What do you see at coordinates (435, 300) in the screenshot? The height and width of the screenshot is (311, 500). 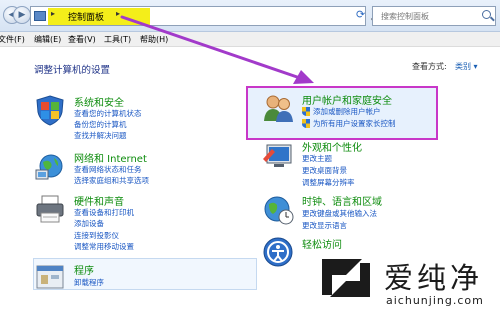 I see `watermark-url: aichunjing.com` at bounding box center [435, 300].